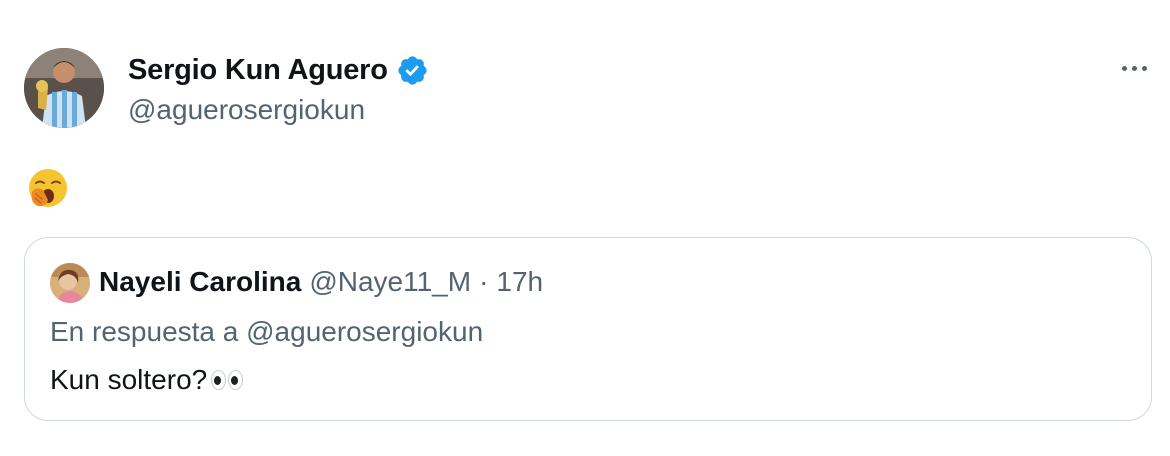  Describe the element at coordinates (1124, 68) in the screenshot. I see `more-horizontal-icon` at that location.